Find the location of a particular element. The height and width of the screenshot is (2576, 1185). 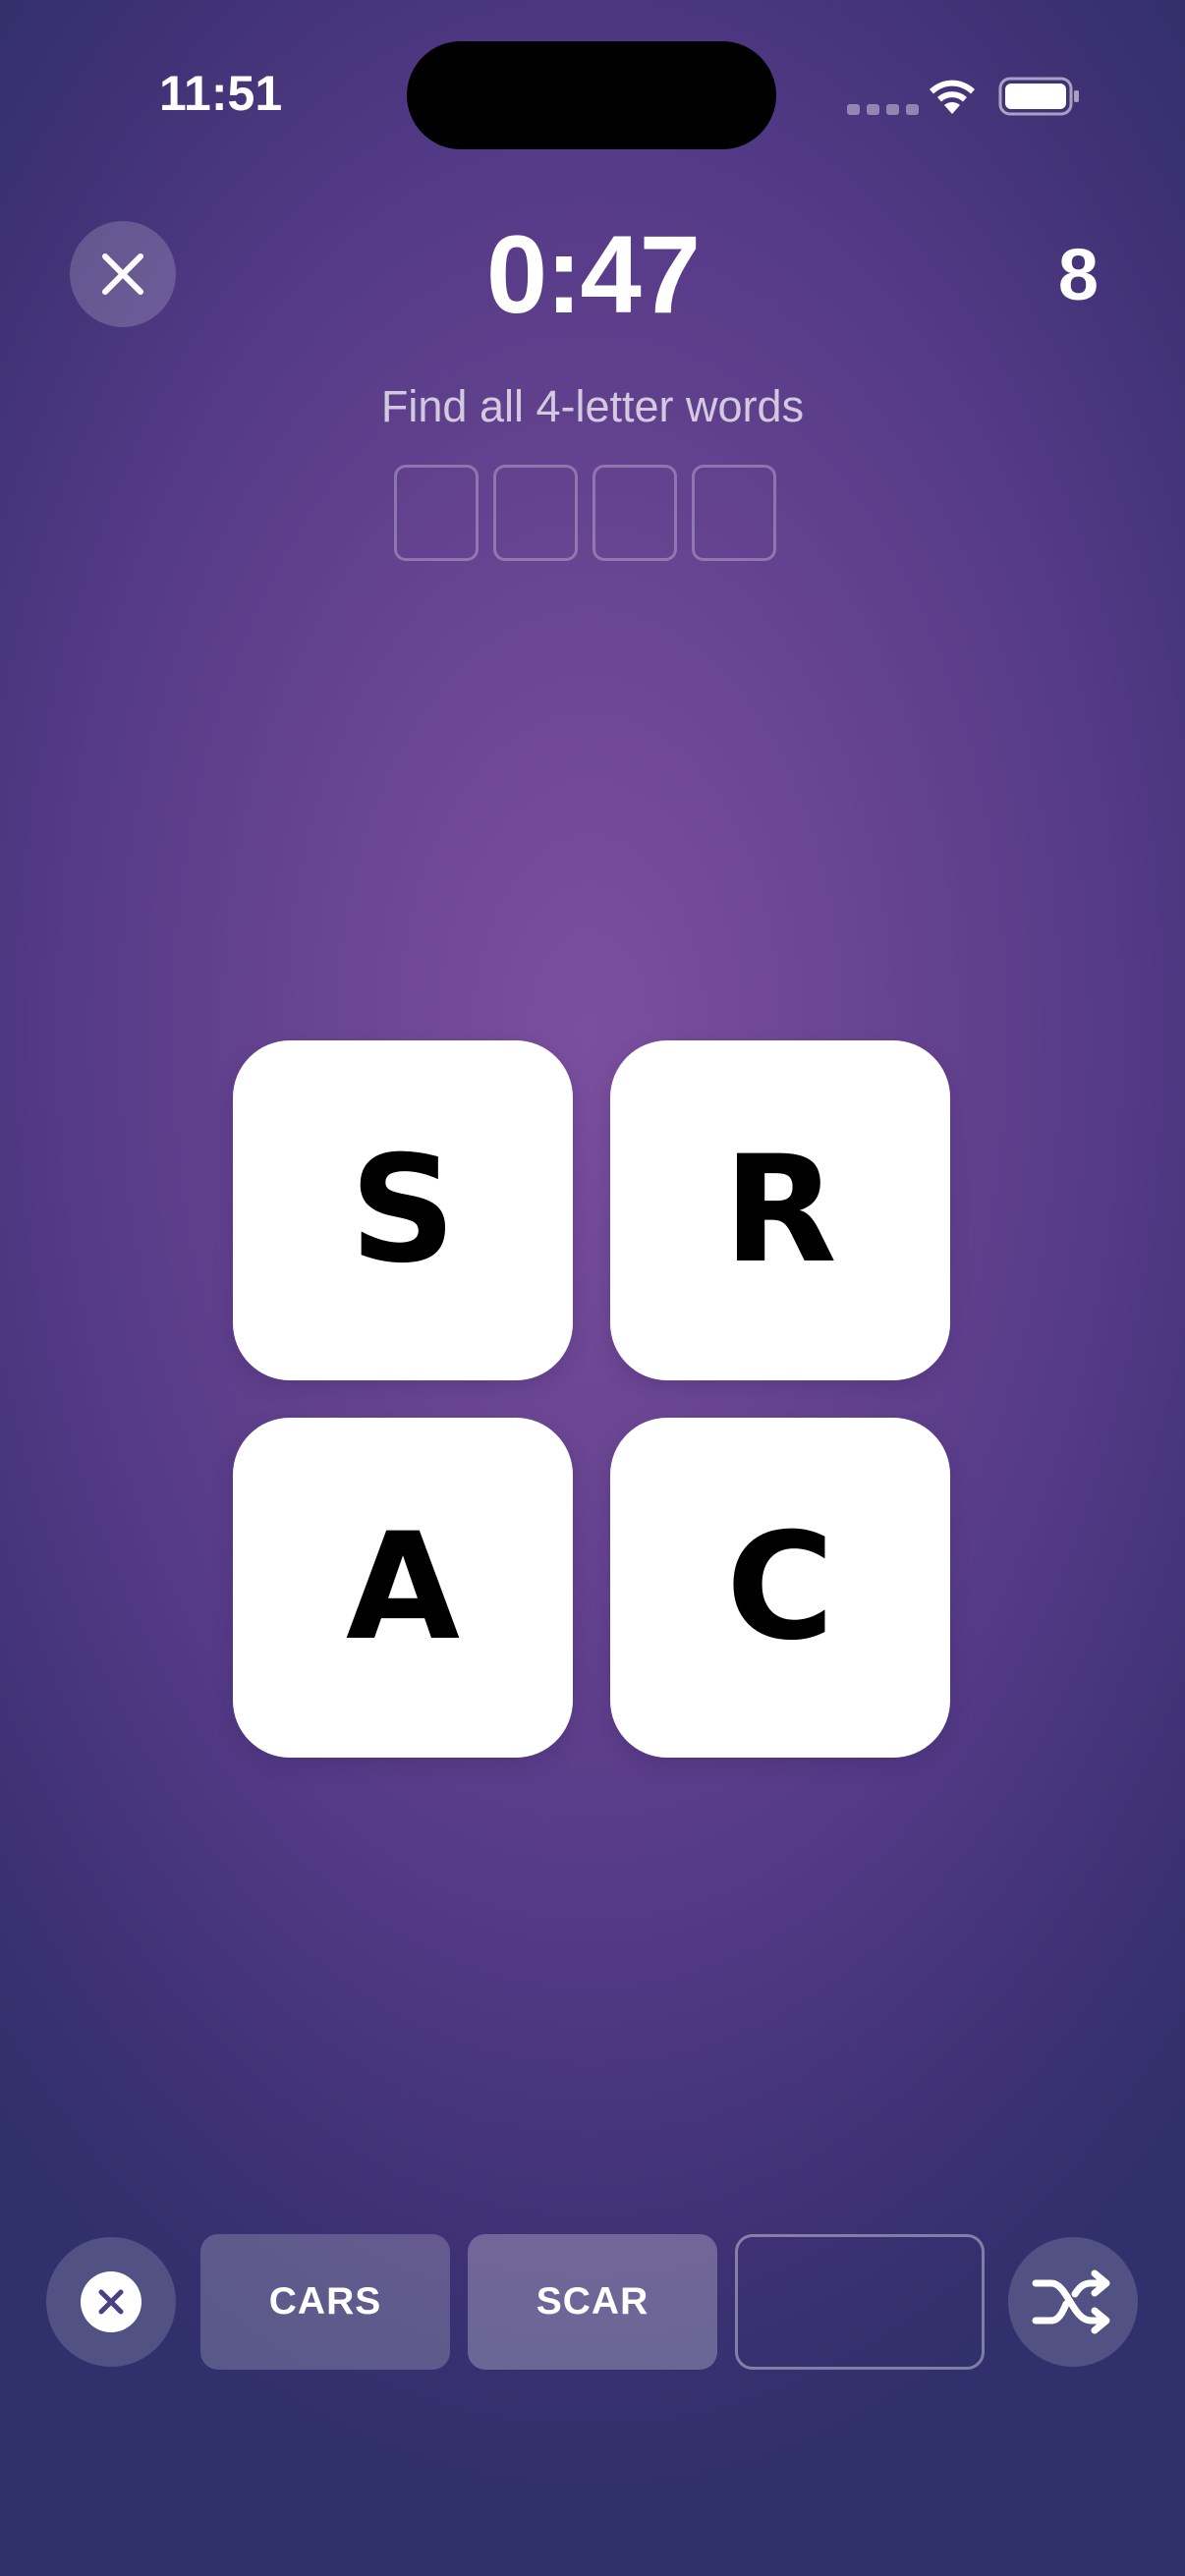

close-button is located at coordinates (123, 274).